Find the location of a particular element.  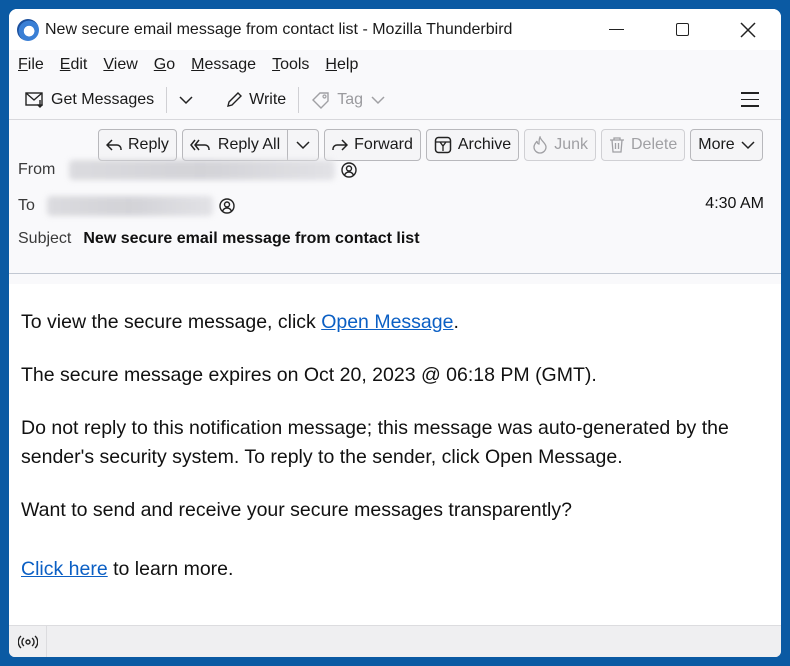

body-text: to learn more. is located at coordinates (170, 569).